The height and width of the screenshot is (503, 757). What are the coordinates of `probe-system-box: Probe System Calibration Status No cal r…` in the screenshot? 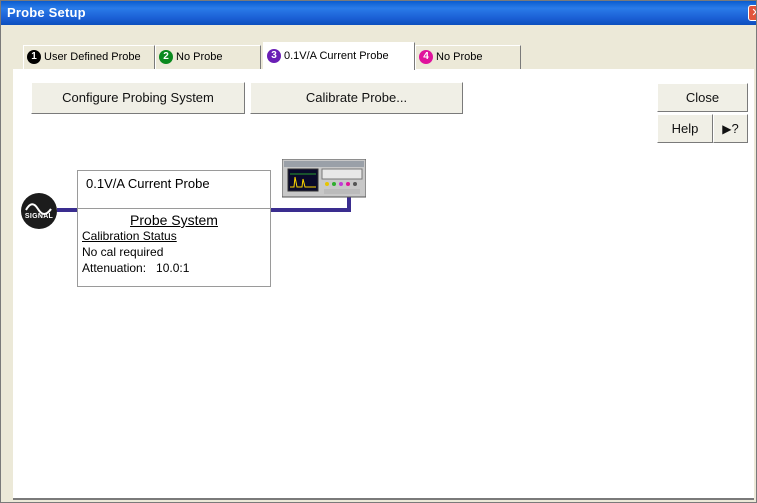 It's located at (174, 247).